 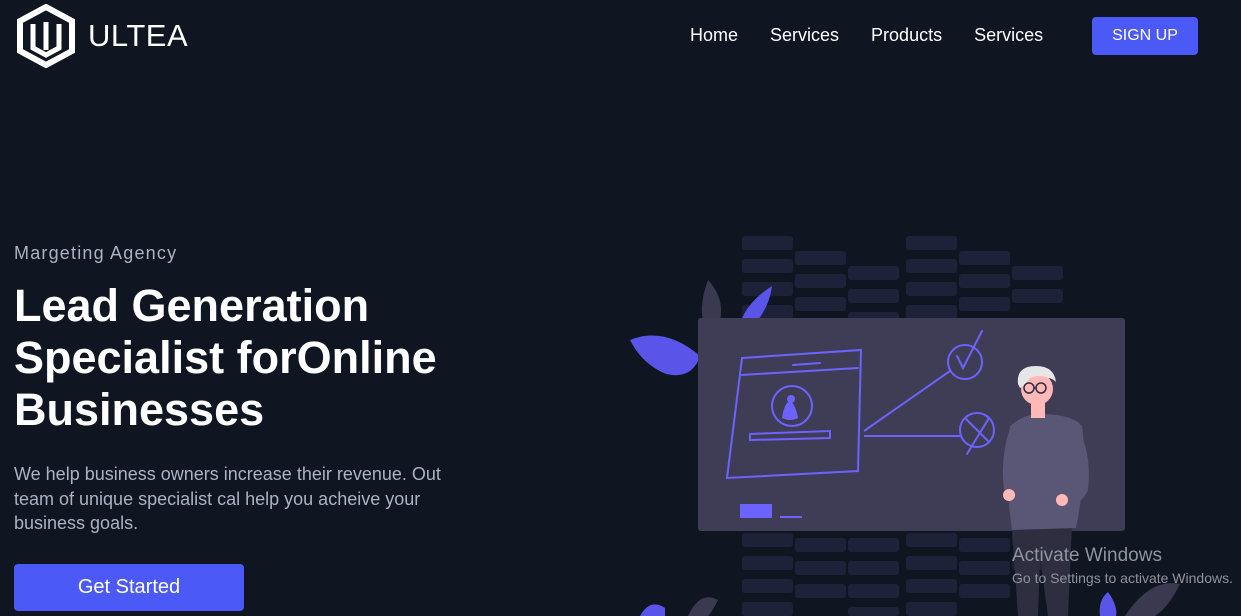 I want to click on board-line-icon, so click(x=791, y=517).